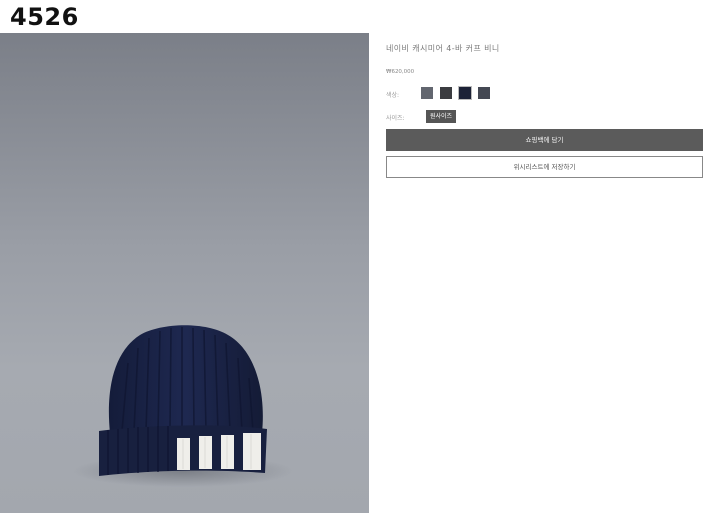 The width and height of the screenshot is (720, 513). What do you see at coordinates (183, 406) in the screenshot?
I see `beanie-illustration` at bounding box center [183, 406].